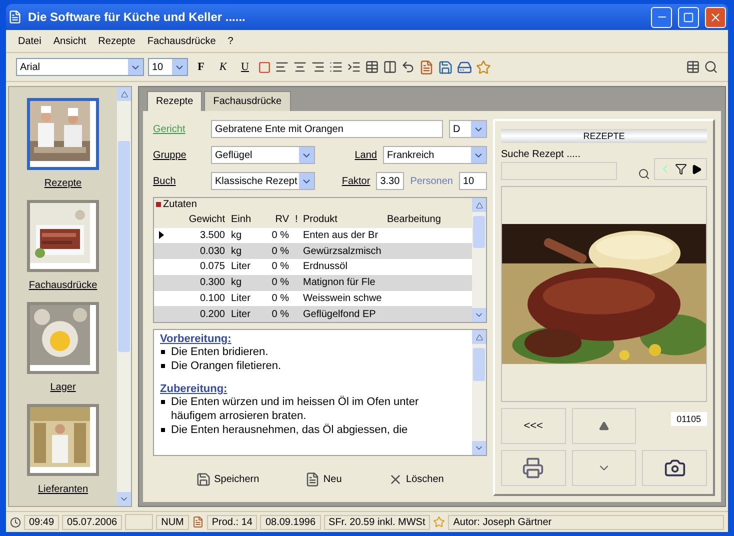 This screenshot has width=734, height=536. What do you see at coordinates (390, 67) in the screenshot?
I see `columns-icon` at bounding box center [390, 67].